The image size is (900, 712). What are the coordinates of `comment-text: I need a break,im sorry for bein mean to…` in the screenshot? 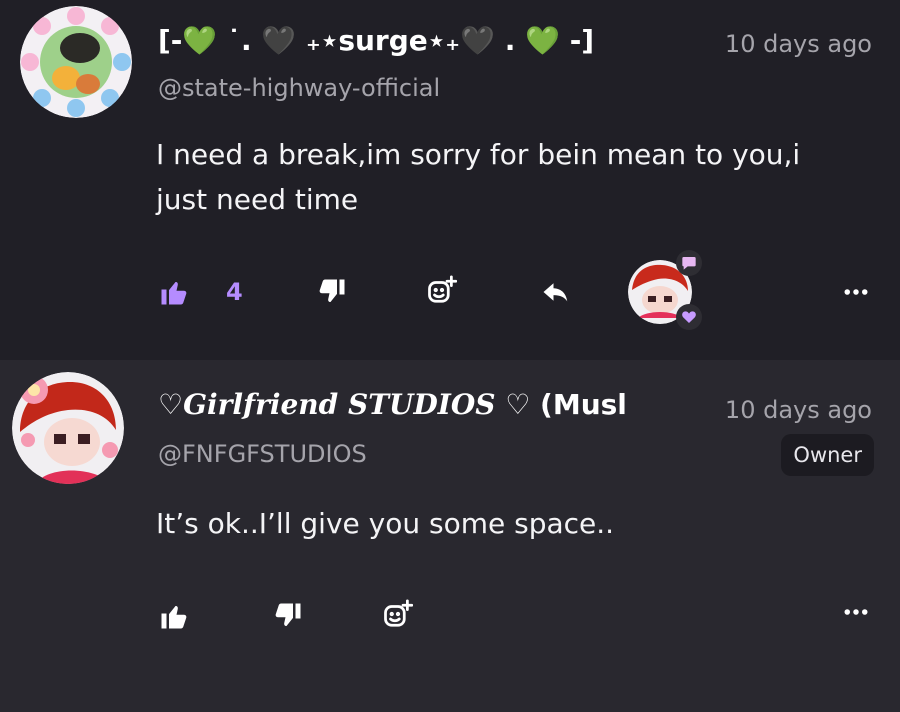 It's located at (506, 177).